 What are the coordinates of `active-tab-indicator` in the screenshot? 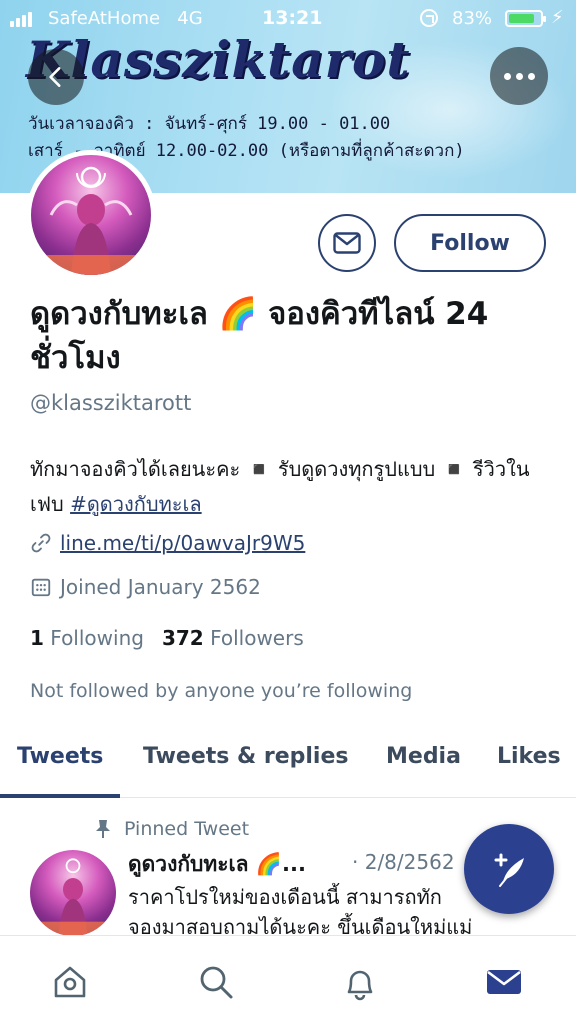 It's located at (60, 796).